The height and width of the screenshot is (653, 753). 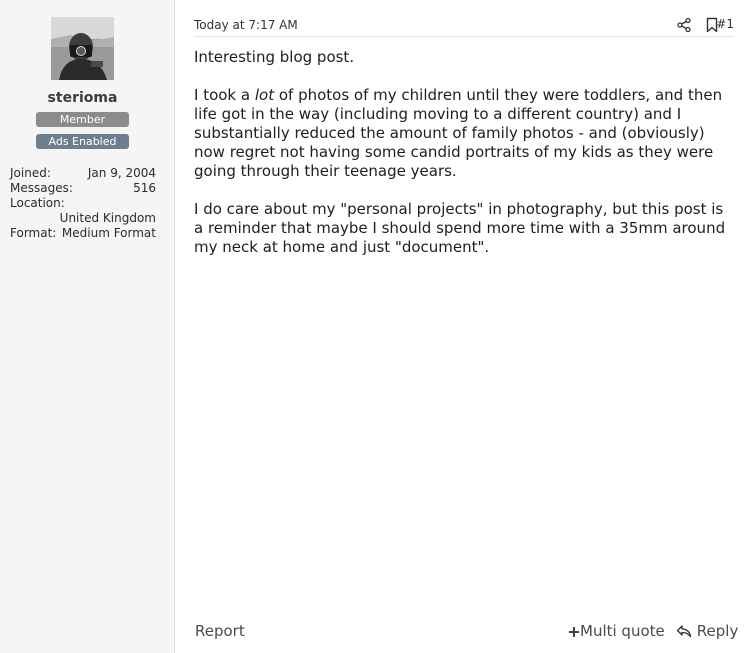 I want to click on post-header: Today at 7:17 AM #1, so click(x=464, y=26).